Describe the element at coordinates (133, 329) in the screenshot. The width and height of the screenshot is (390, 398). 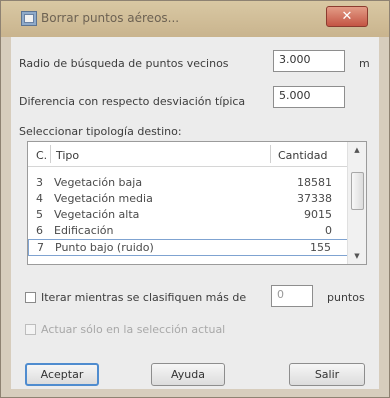
I see `selection-only-label: Actuar sólo en la selección actual` at that location.